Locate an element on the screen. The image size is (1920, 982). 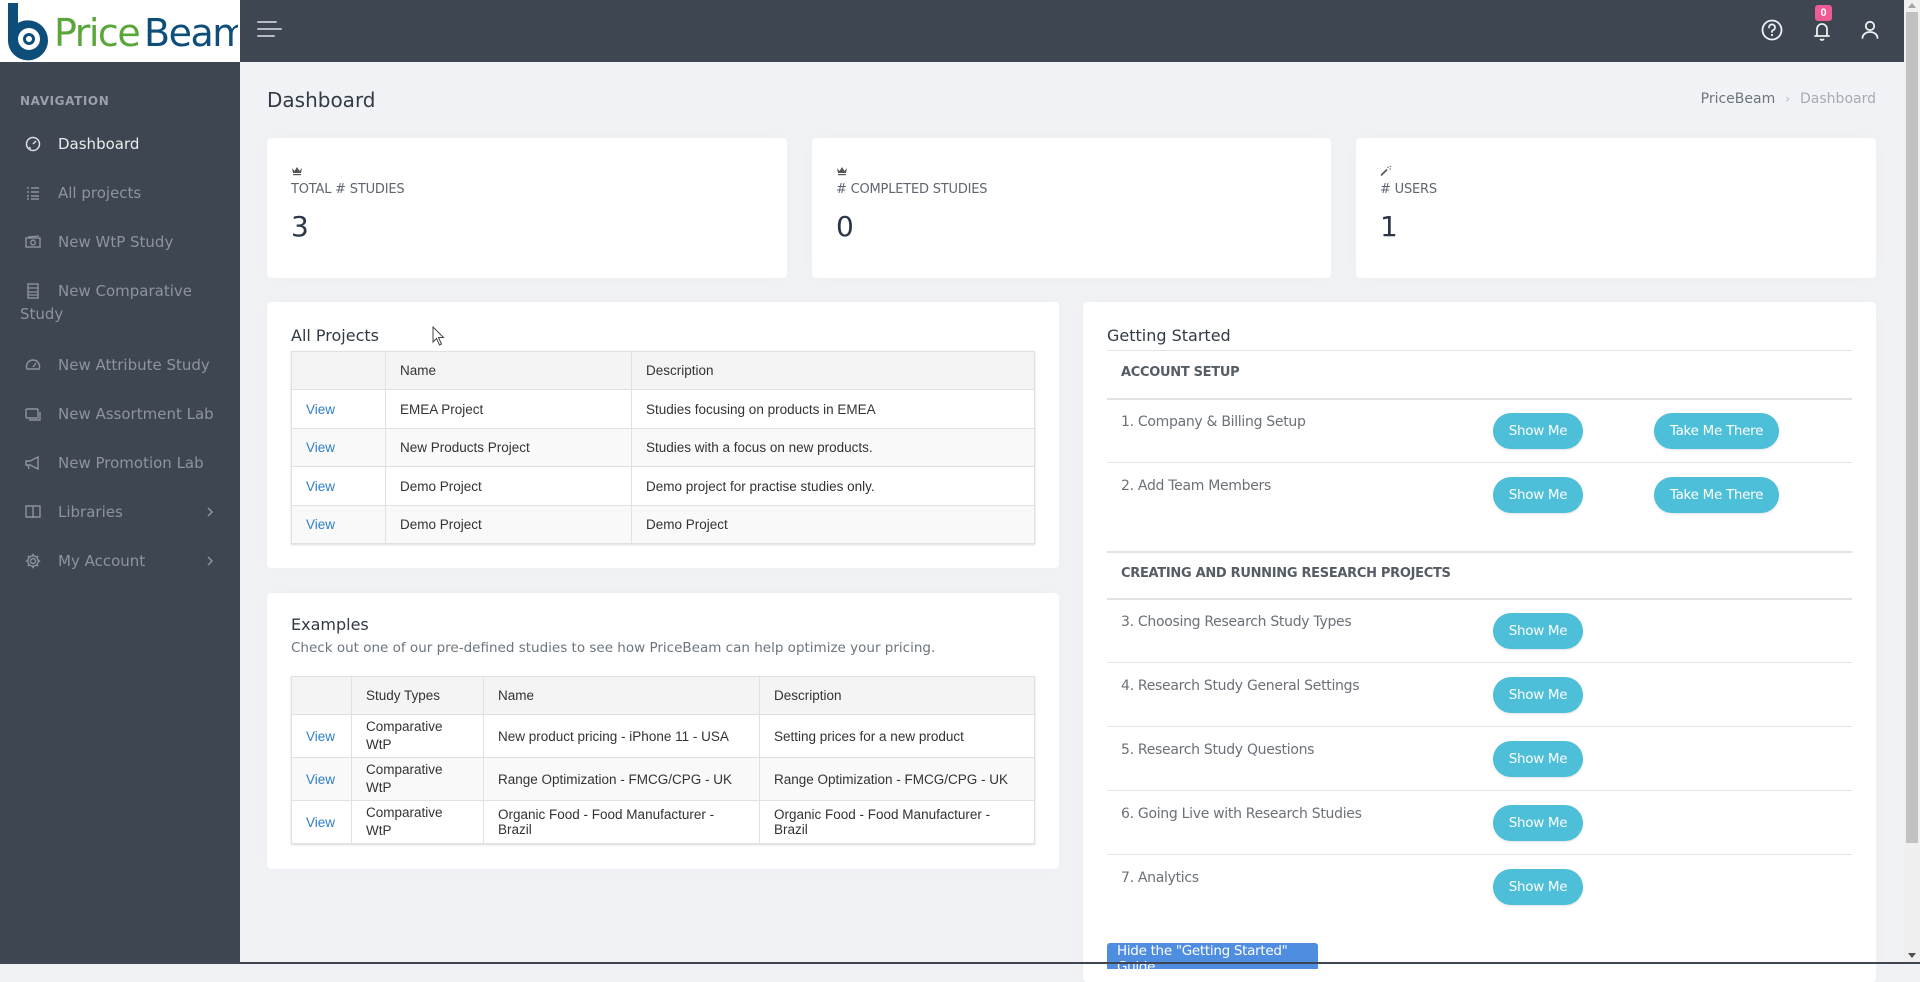
all-projects-title: All Projects is located at coordinates (335, 335).